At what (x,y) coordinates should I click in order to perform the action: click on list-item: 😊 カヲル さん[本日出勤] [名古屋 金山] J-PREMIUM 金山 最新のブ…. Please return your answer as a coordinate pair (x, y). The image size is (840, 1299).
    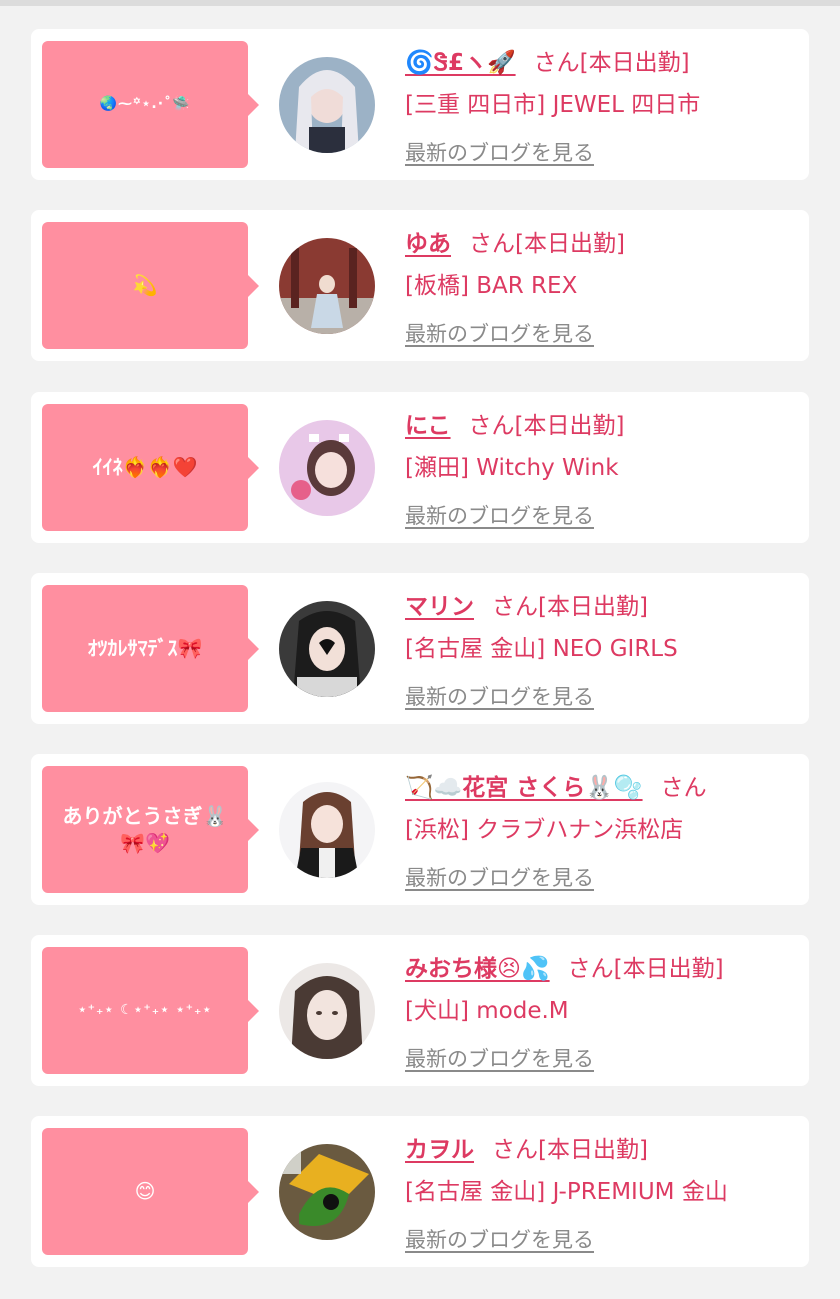
    Looking at the image, I should click on (420, 1191).